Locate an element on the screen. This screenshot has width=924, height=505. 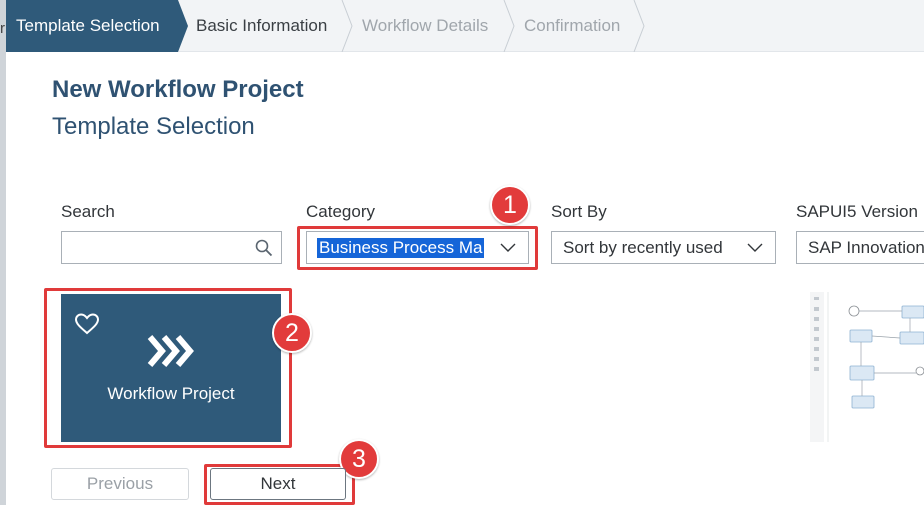
tile-highlight-box is located at coordinates (168, 368).